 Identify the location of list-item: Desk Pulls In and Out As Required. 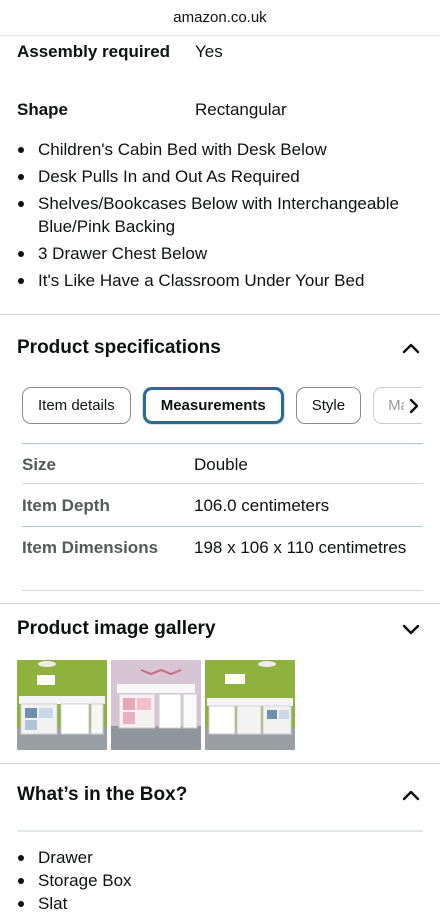
(222, 176).